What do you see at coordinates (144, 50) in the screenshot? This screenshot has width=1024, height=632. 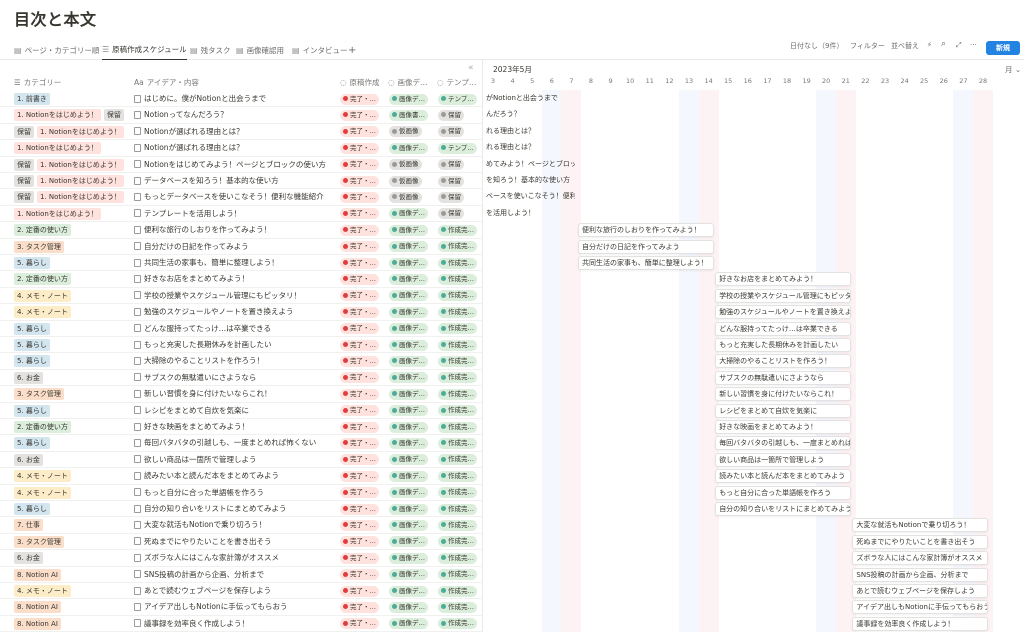 I see `tab-draft-schedule: ☰ 原稿作成スケジュール` at bounding box center [144, 50].